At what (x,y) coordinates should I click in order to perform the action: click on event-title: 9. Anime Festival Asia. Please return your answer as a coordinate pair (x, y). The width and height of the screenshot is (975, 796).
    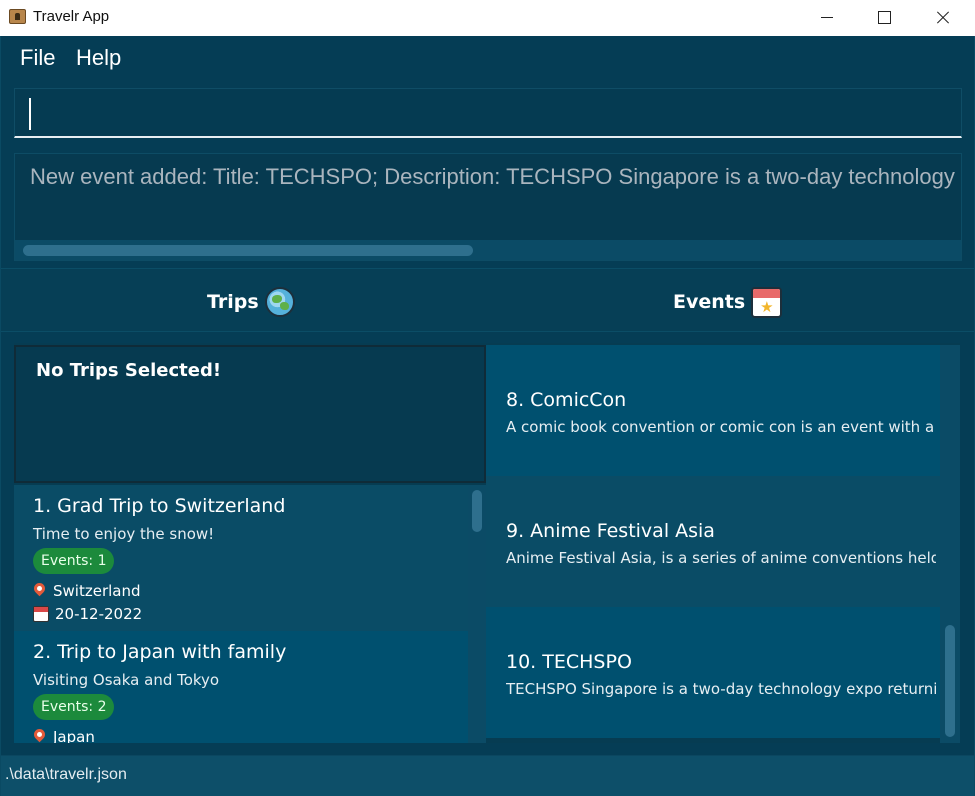
    Looking at the image, I should click on (610, 531).